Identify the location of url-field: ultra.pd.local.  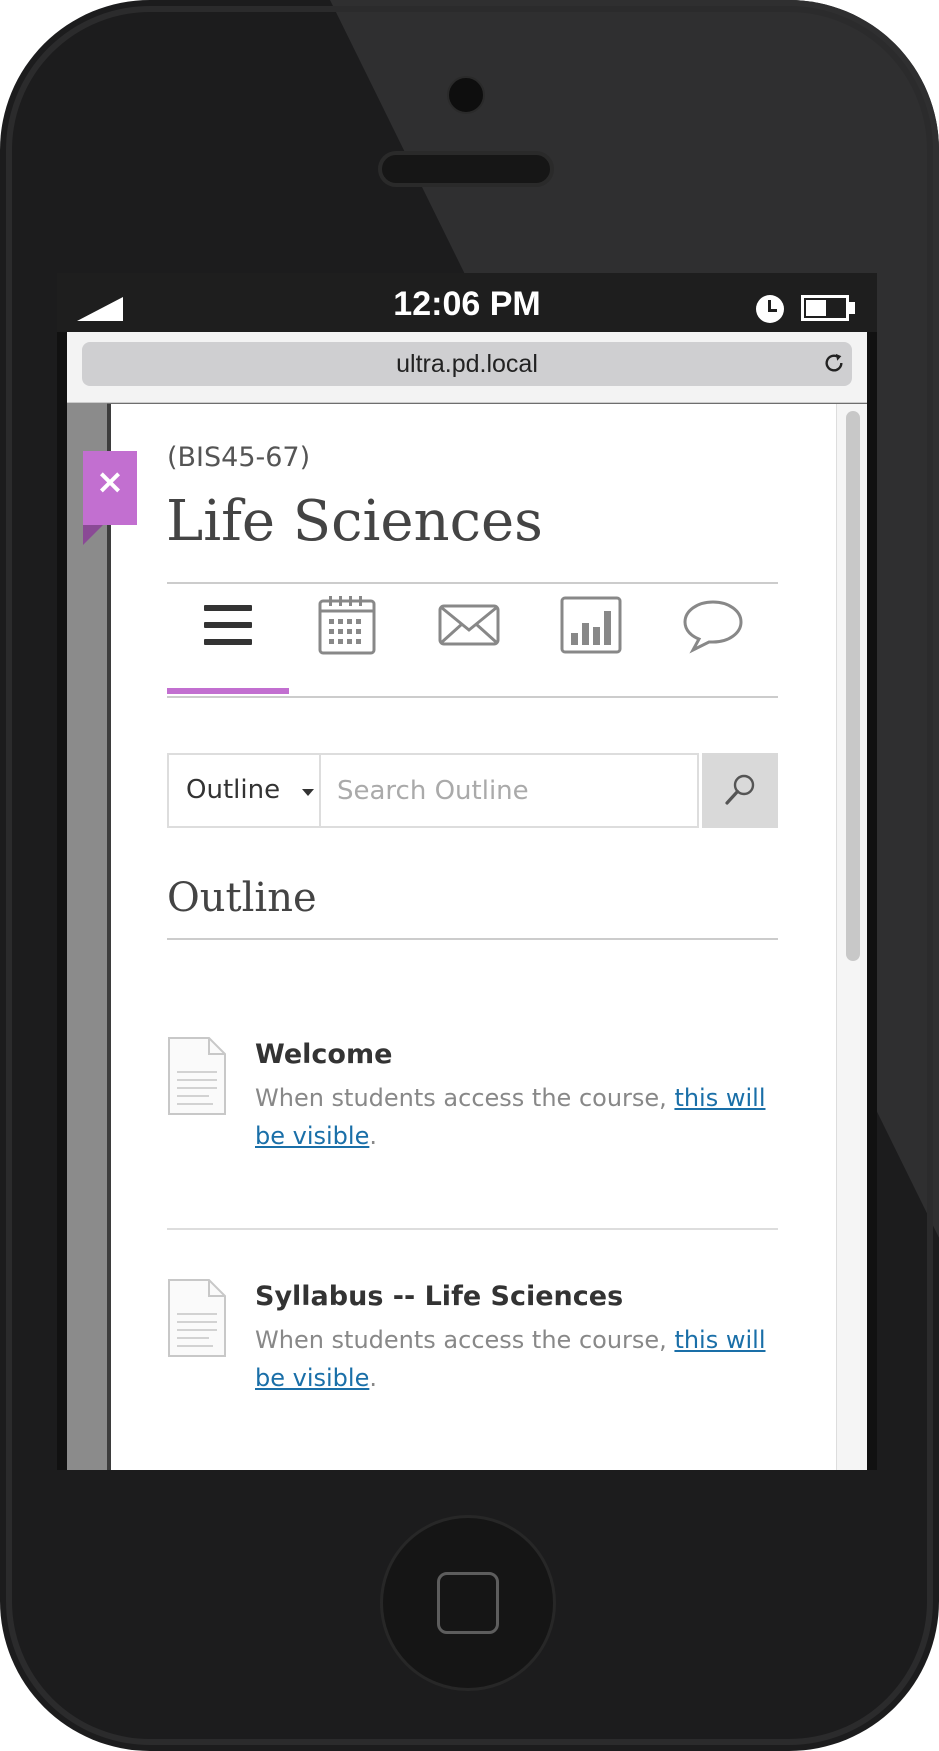
(467, 364).